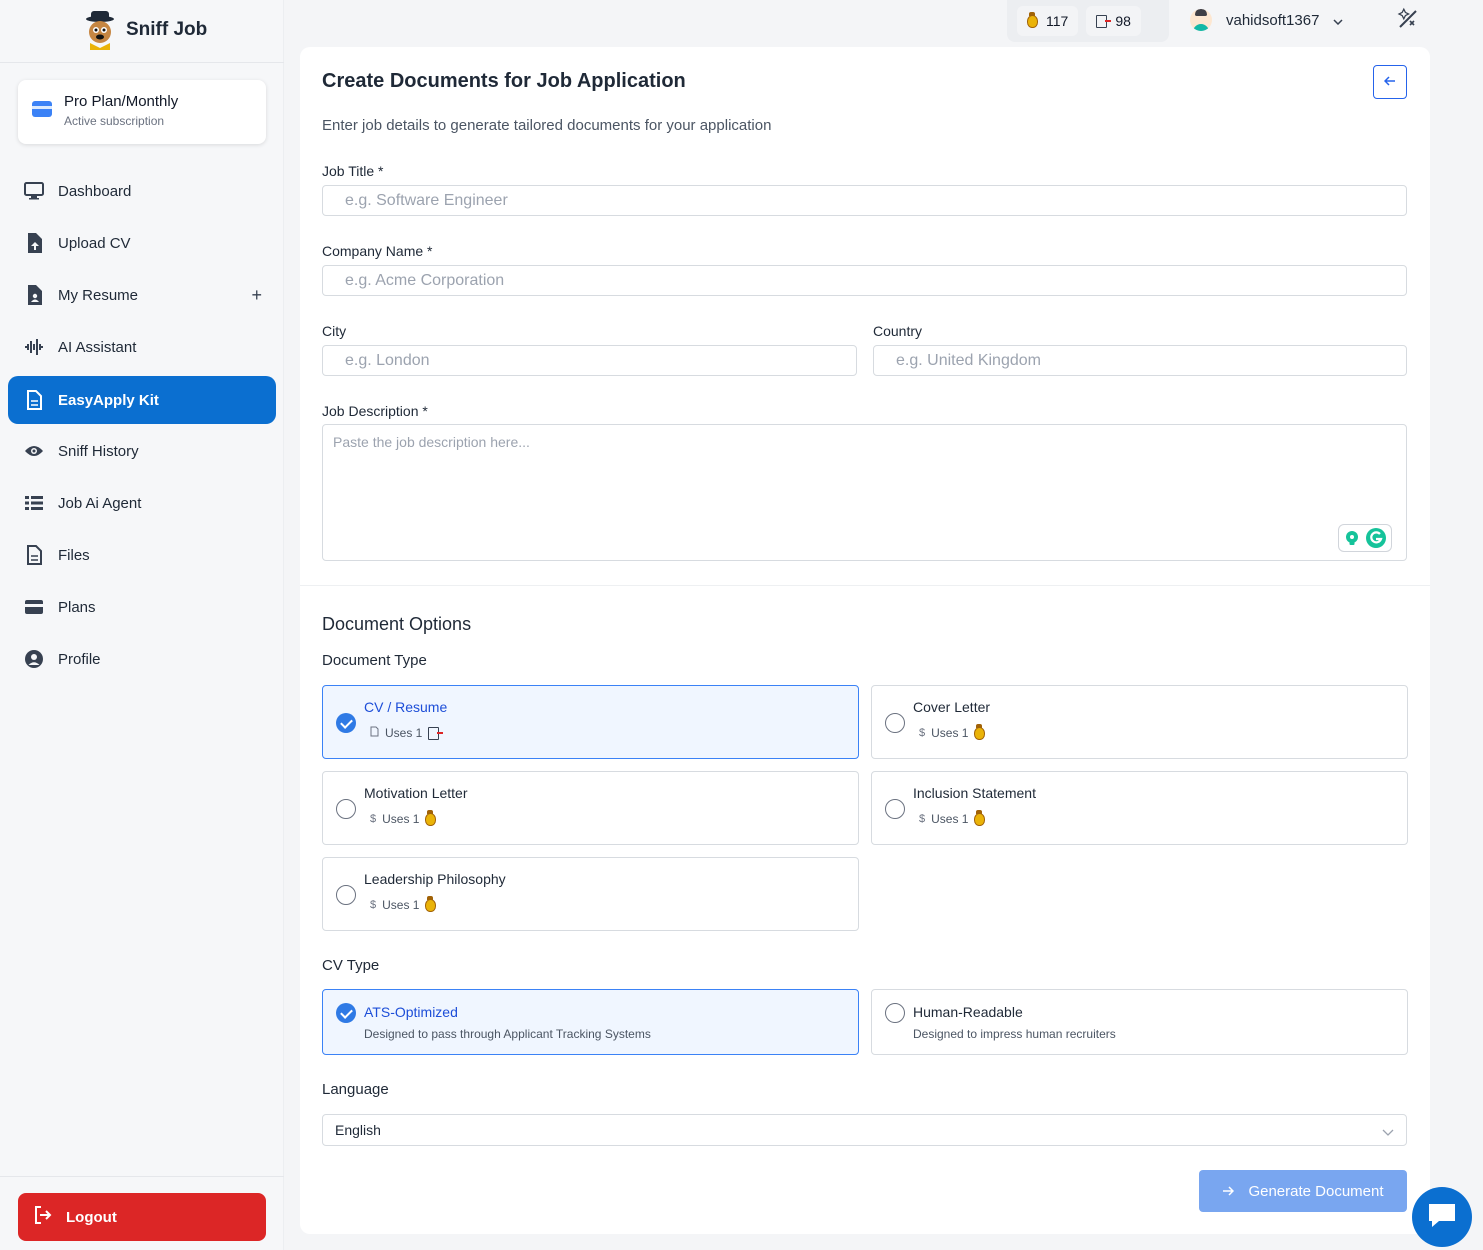 The image size is (1483, 1250). I want to click on country-label: Country, so click(898, 331).